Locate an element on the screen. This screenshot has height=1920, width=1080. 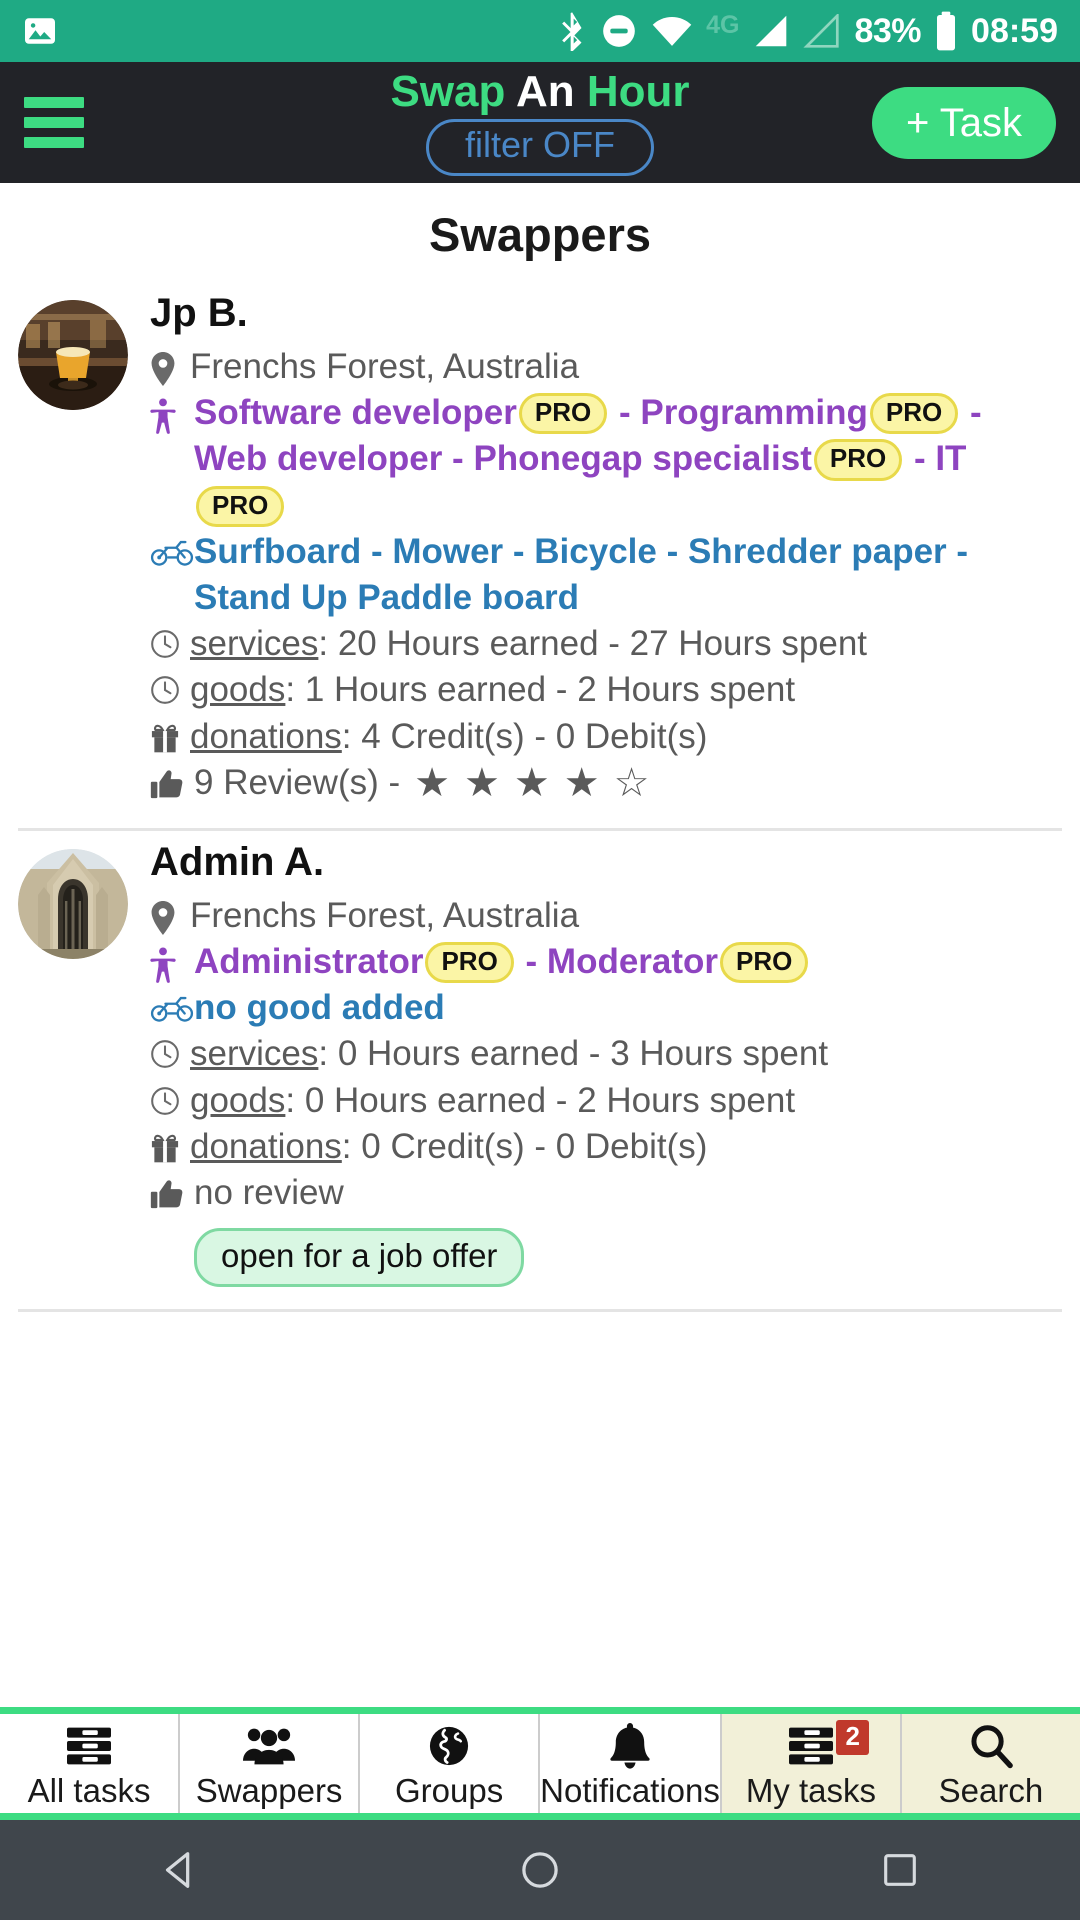
filter-toggle-button: filter OFF is located at coordinates (540, 147).